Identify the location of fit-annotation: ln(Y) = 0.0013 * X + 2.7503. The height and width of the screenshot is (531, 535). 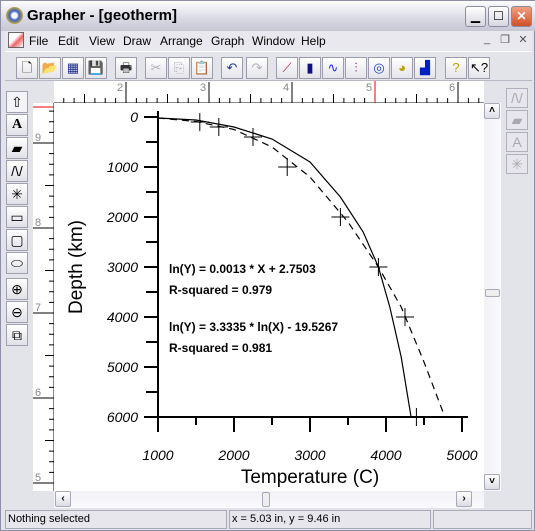
(242, 269).